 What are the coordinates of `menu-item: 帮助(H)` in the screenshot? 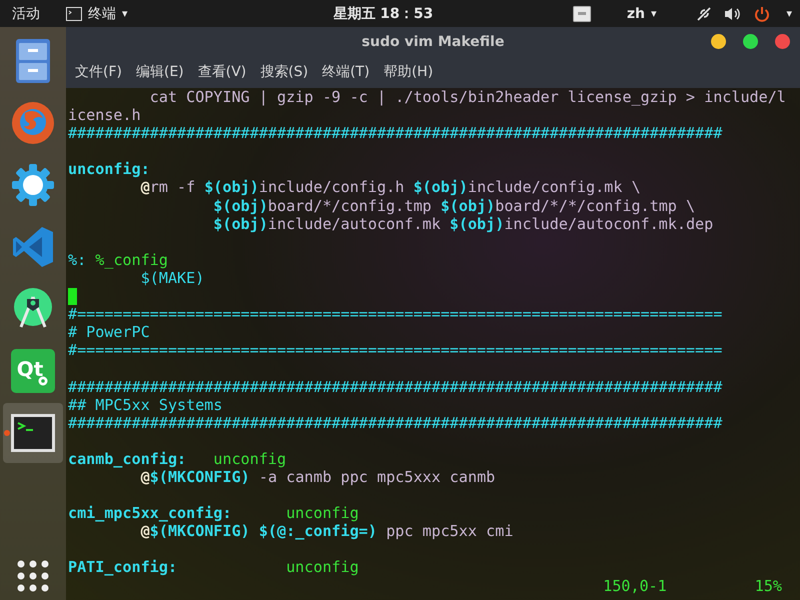 It's located at (408, 72).